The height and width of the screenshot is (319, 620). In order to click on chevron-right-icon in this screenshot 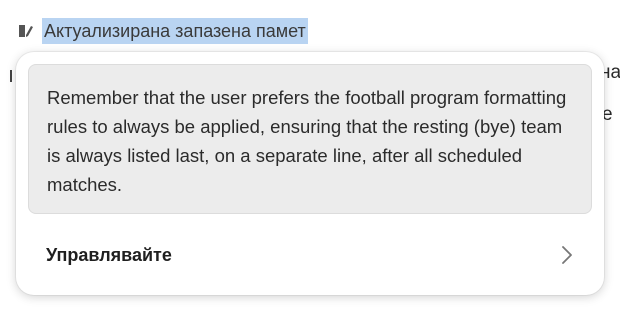, I will do `click(567, 255)`.